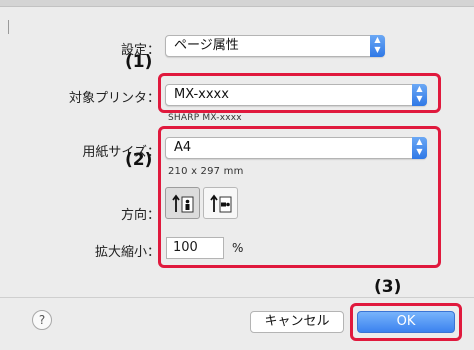 The width and height of the screenshot is (474, 350). What do you see at coordinates (139, 62) in the screenshot?
I see `callout-1: (1)` at bounding box center [139, 62].